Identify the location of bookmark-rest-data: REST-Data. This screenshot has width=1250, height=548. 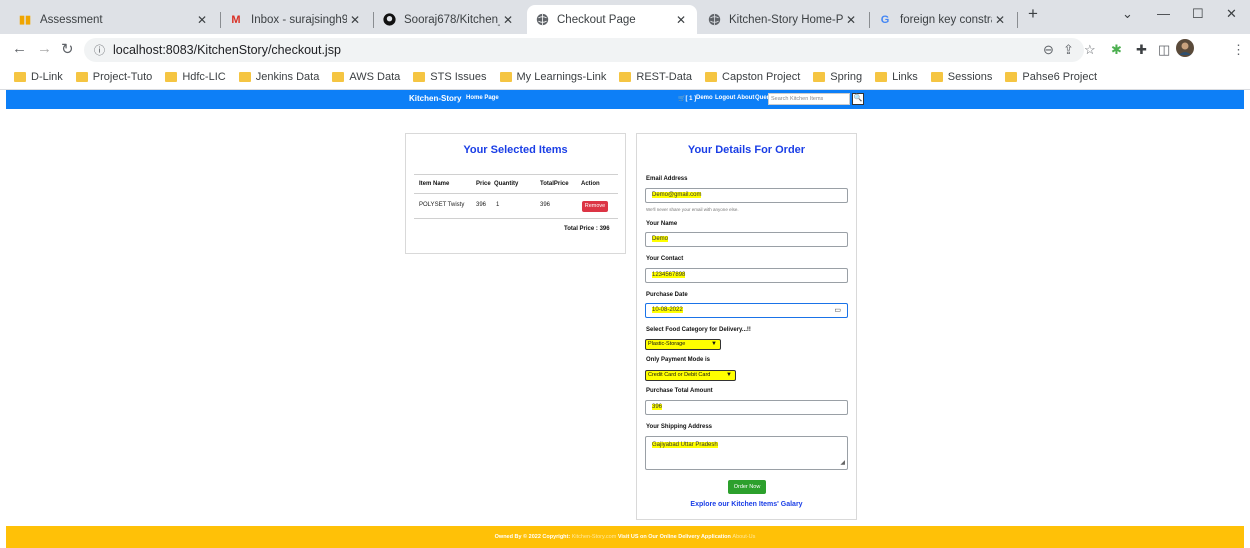
(655, 77).